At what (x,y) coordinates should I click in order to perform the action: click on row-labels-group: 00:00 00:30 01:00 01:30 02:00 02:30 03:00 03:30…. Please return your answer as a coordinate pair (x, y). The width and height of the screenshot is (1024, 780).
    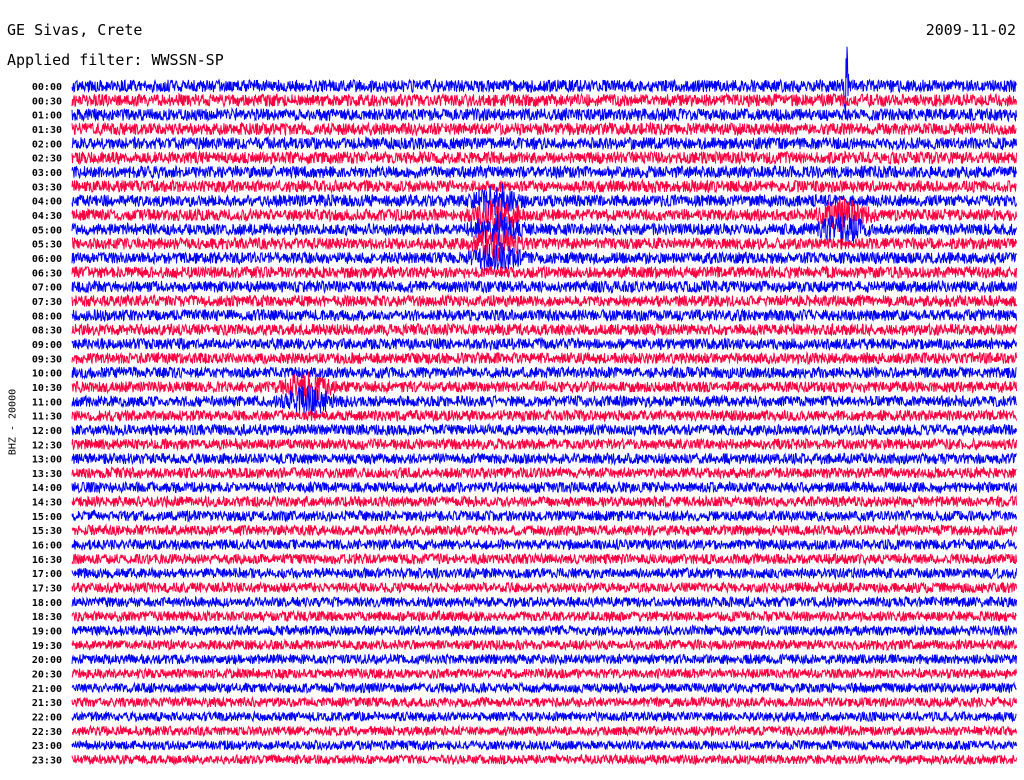
    Looking at the image, I should click on (47, 424).